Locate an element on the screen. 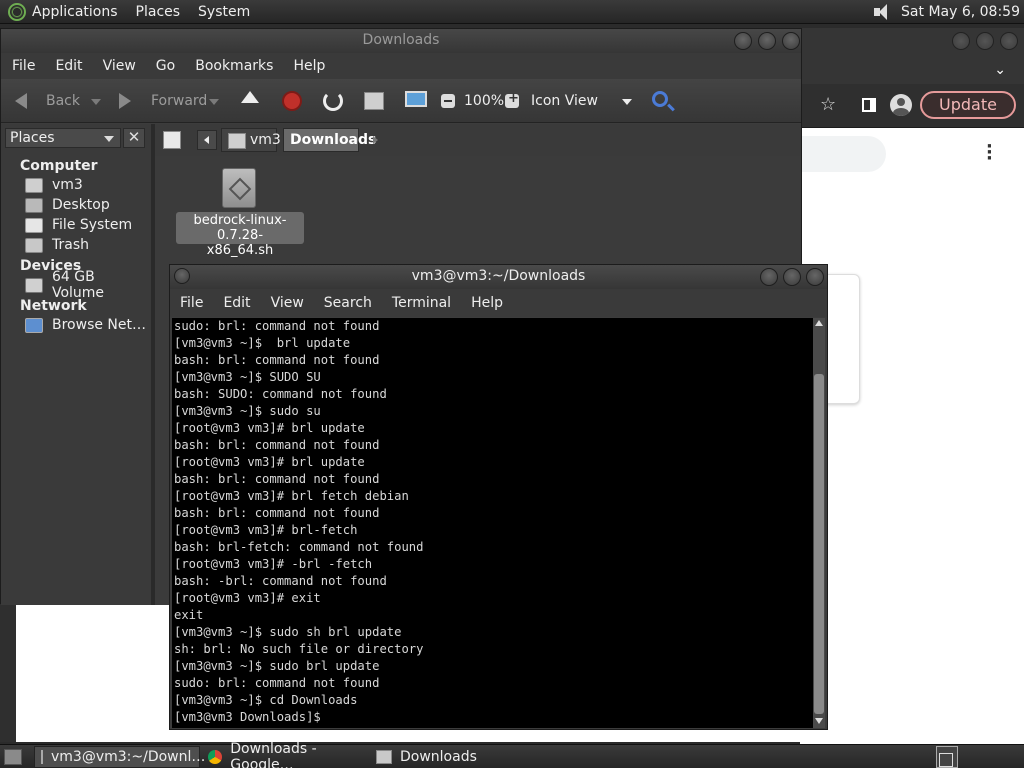  update-button: Update is located at coordinates (968, 105).